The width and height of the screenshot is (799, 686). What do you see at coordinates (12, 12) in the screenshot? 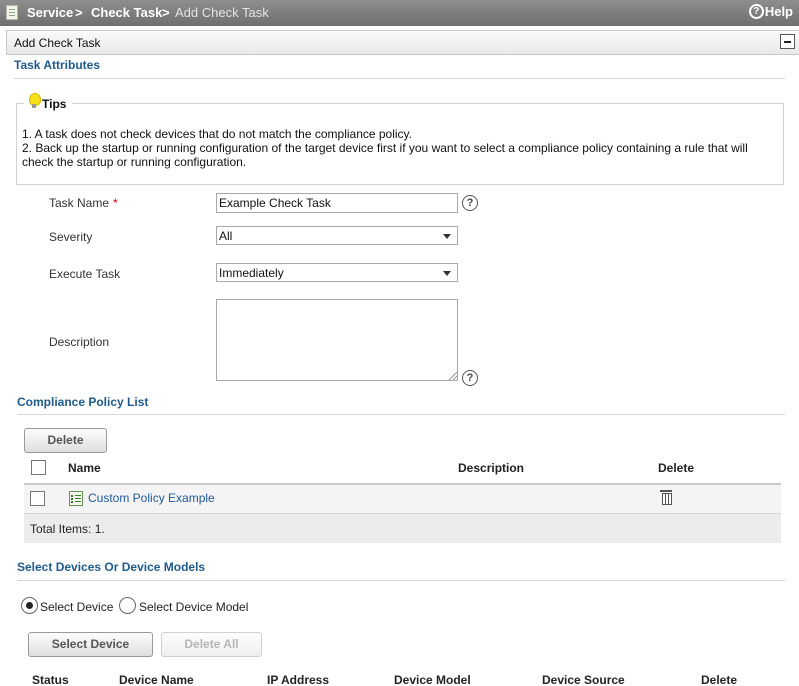
I see `document-icon` at bounding box center [12, 12].